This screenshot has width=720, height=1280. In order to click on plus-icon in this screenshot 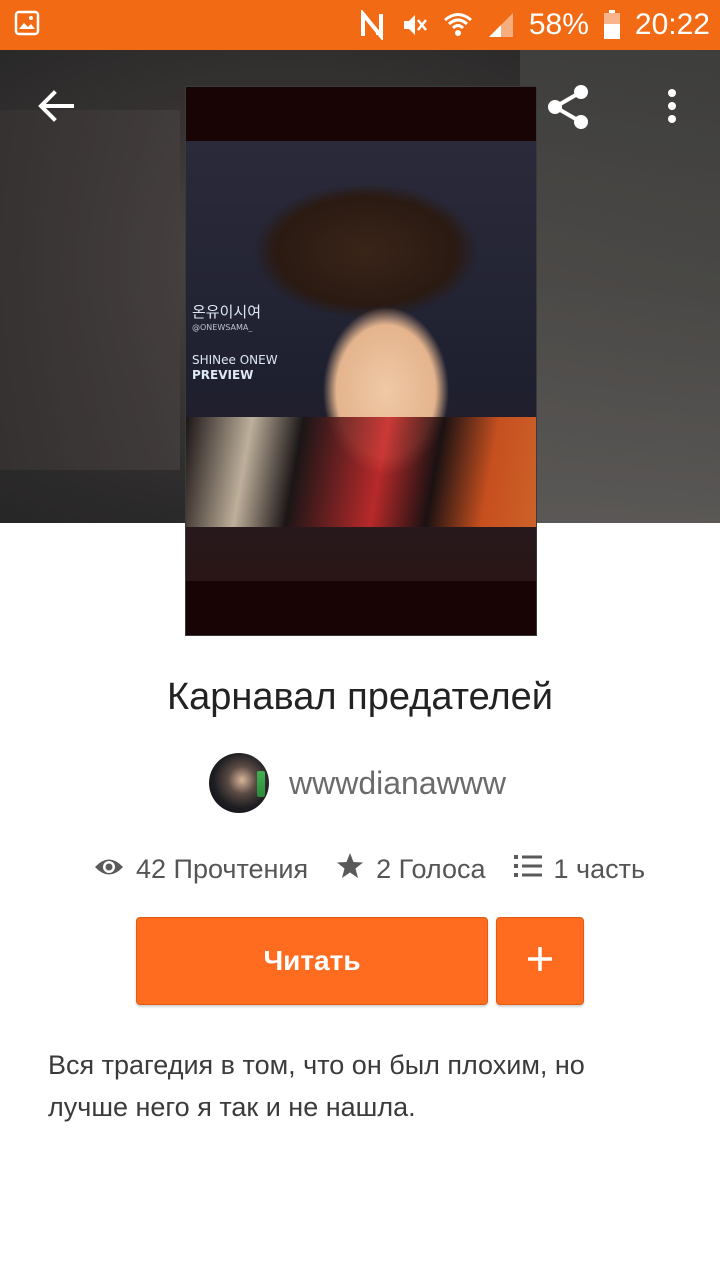, I will do `click(540, 961)`.